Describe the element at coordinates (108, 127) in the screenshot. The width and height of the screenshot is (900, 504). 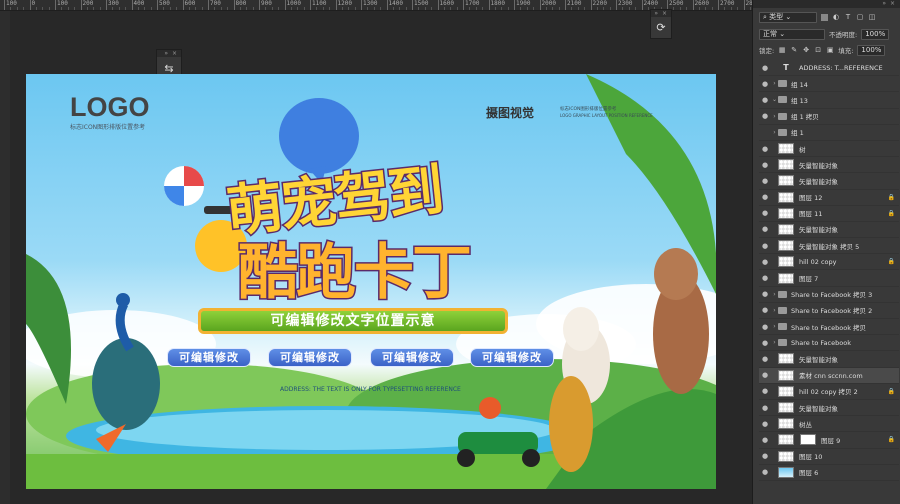
I see `logo-subtext: 标志ICON图形排版位置参考` at that location.